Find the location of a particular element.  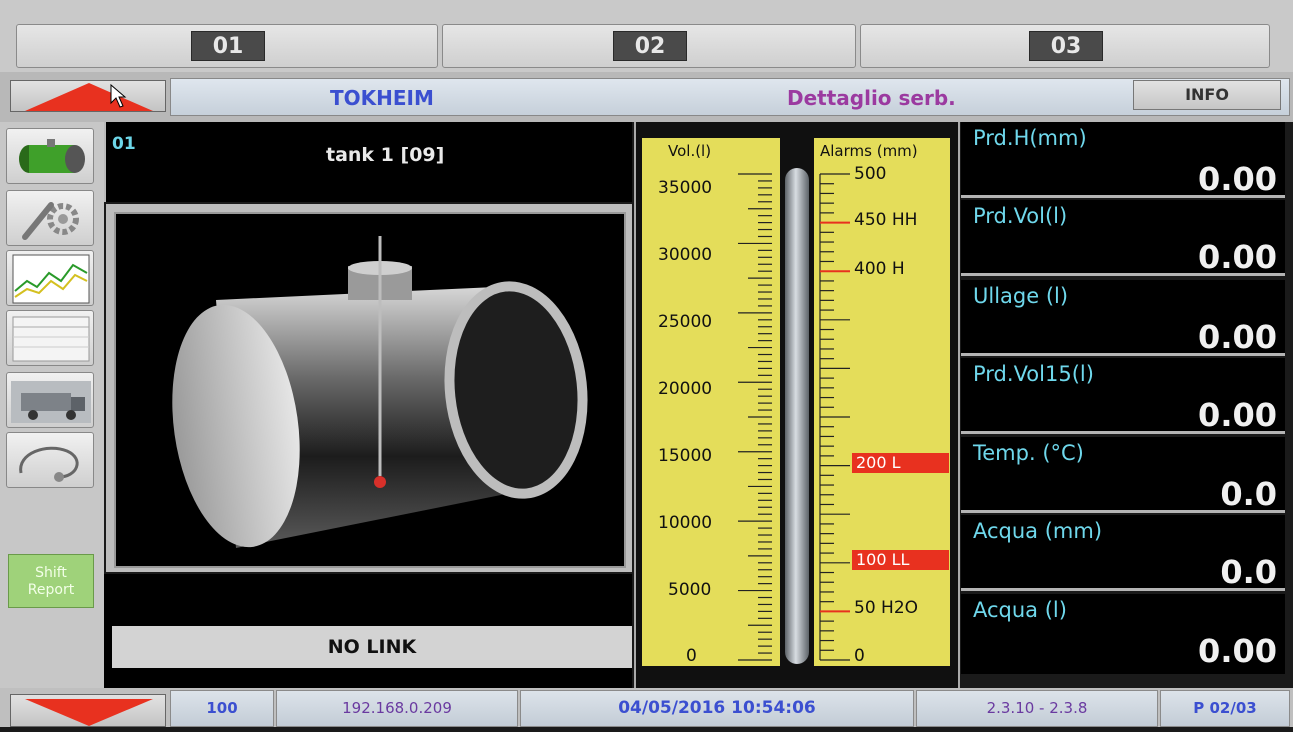

reading-label: Acqua (mm) is located at coordinates (1038, 531).